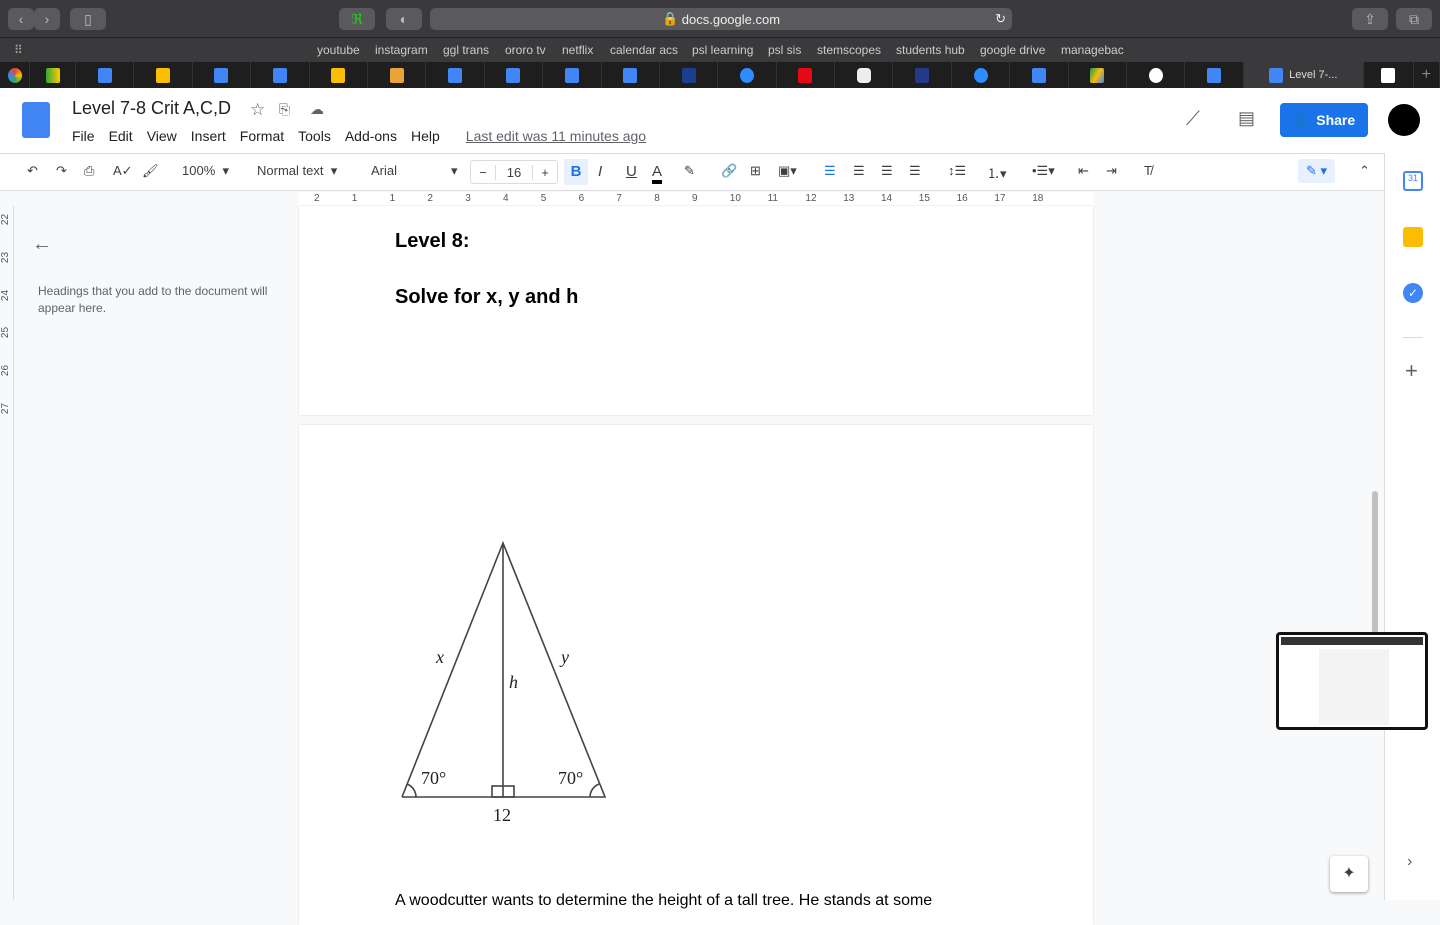  Describe the element at coordinates (205, 171) in the screenshot. I see `zoom-select: 100% ▾` at that location.